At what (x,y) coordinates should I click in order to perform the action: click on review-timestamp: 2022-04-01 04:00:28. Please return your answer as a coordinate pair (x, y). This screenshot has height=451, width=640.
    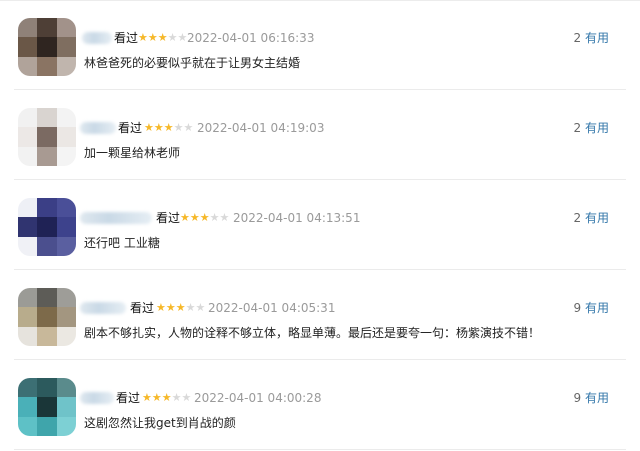
    Looking at the image, I should click on (258, 398).